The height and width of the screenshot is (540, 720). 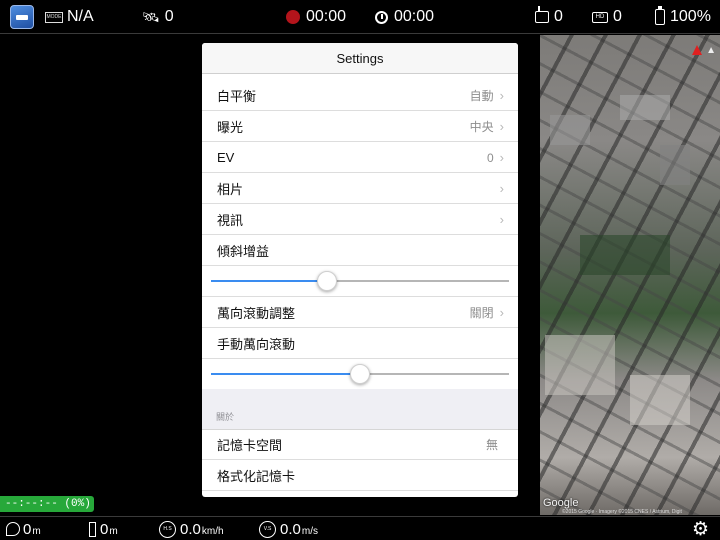 What do you see at coordinates (256, 476) in the screenshot?
I see `row-label: 格式化記憶卡` at bounding box center [256, 476].